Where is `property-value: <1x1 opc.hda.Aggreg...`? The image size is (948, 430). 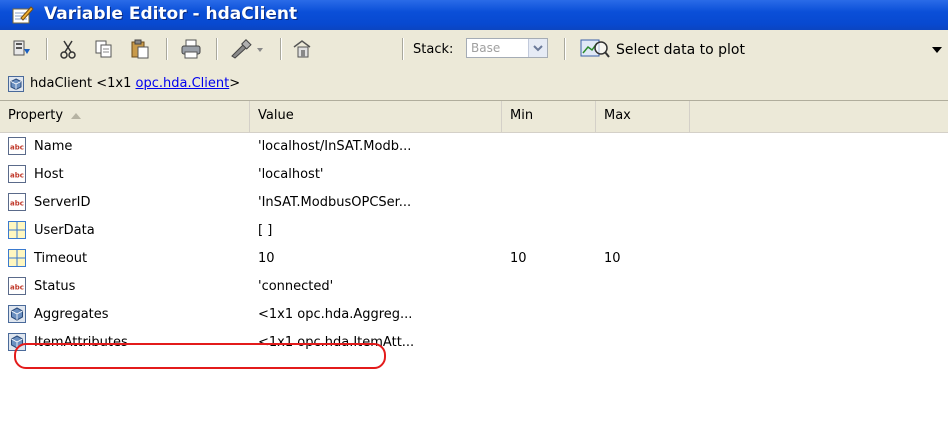 property-value: <1x1 opc.hda.Aggreg... is located at coordinates (335, 315).